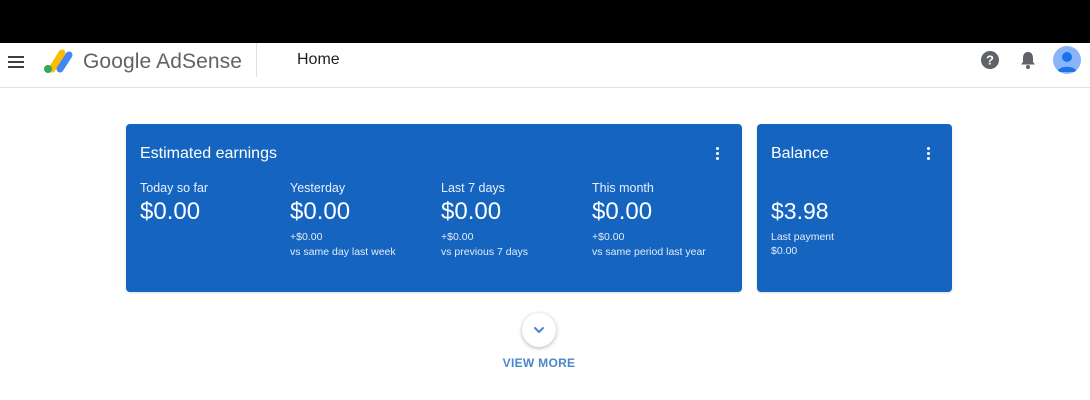 This screenshot has width=1090, height=400. I want to click on brand-name: Google AdSense, so click(163, 61).